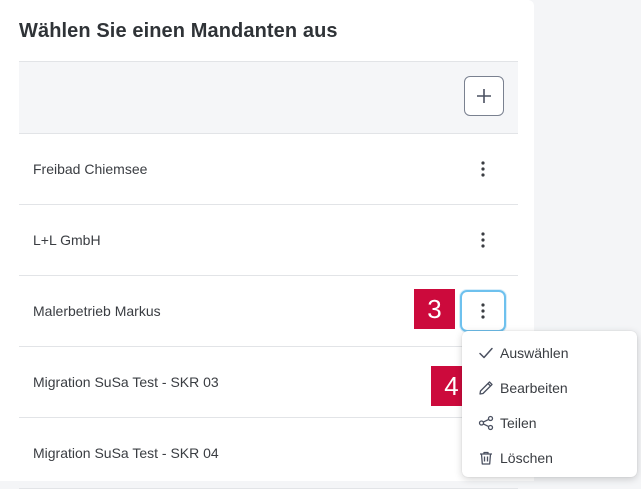 This screenshot has width=641, height=489. I want to click on page-title: Wählen Sie einen Mandanten aus, so click(178, 31).